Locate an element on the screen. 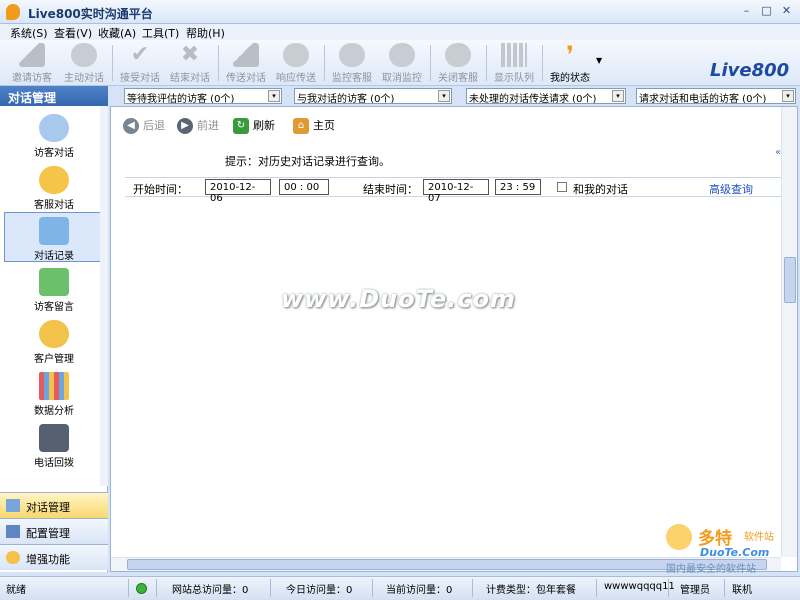  home-button: ⌂ 主页 is located at coordinates (314, 125).